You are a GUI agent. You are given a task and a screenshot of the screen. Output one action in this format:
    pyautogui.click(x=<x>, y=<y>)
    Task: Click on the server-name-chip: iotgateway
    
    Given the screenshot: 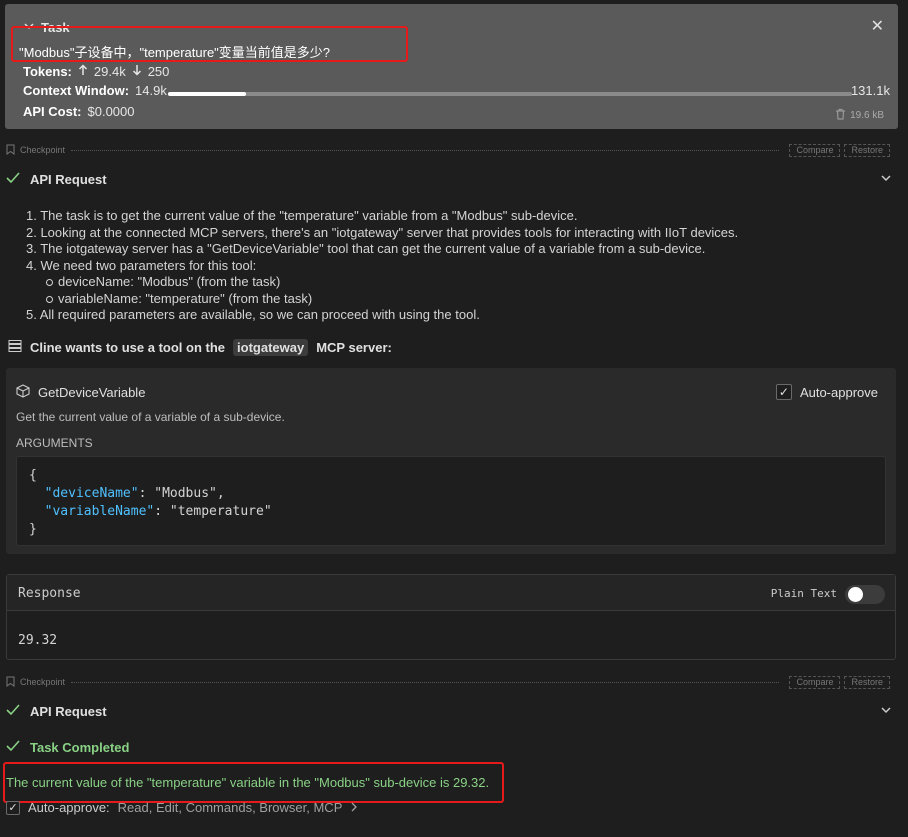 What is the action you would take?
    pyautogui.click(x=271, y=347)
    